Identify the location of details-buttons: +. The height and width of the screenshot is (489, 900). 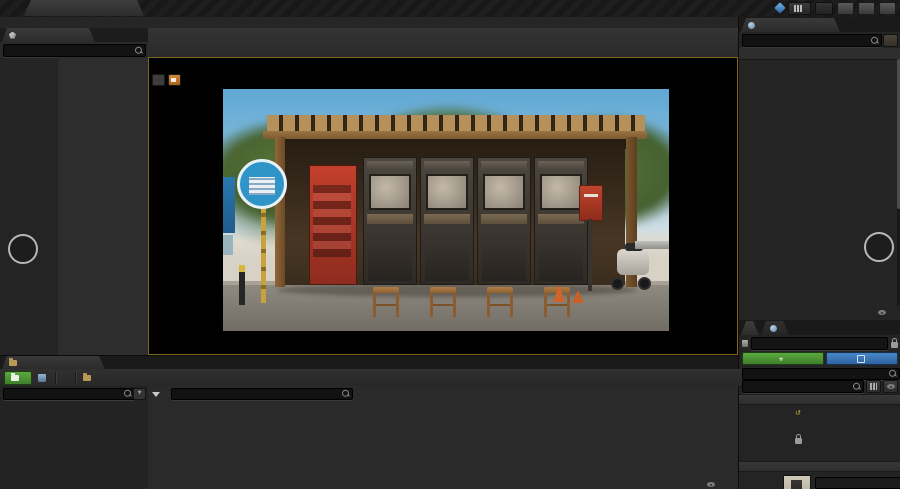
(820, 358).